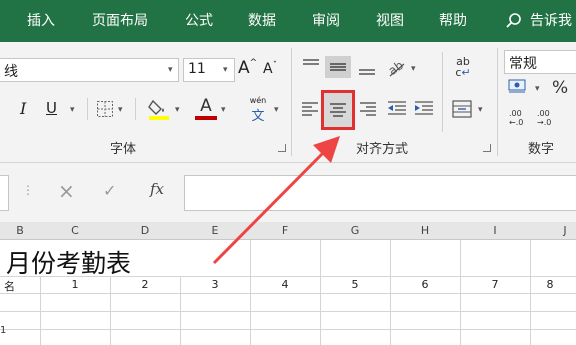 This screenshot has height=345, width=576. What do you see at coordinates (270, 69) in the screenshot?
I see `decrease-font-button: Aˇ` at bounding box center [270, 69].